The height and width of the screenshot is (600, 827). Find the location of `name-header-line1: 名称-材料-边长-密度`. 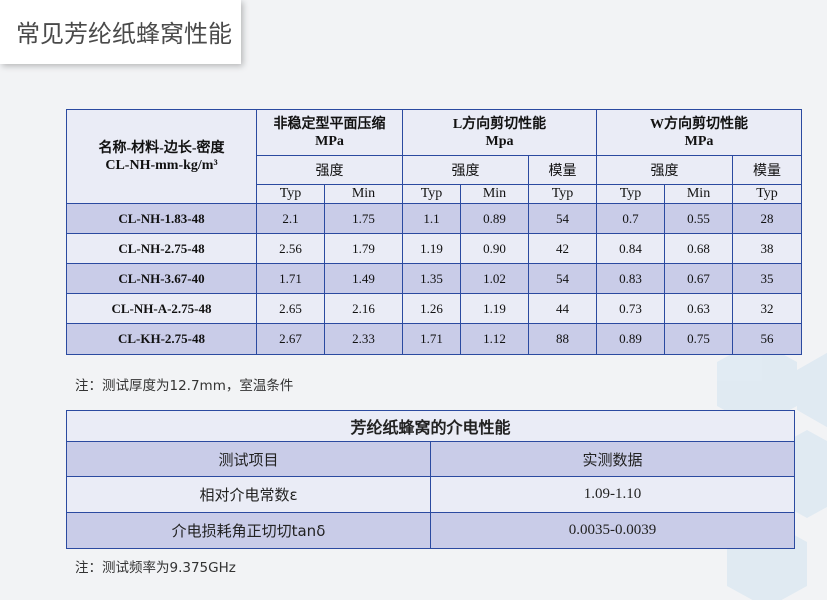

name-header-line1: 名称-材料-边长-密度 is located at coordinates (161, 148).